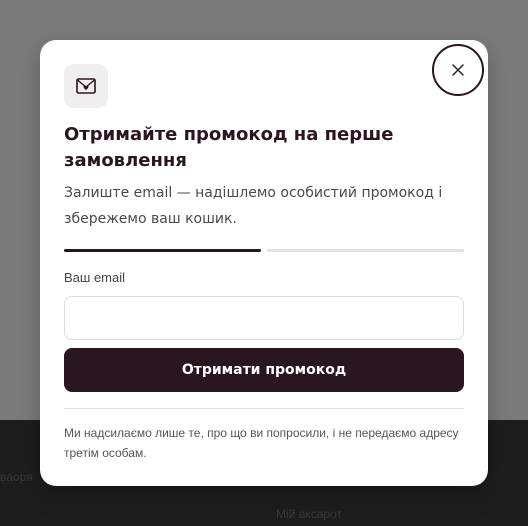 This screenshot has width=528, height=526. Describe the element at coordinates (264, 318) in the screenshot. I see `email-field` at that location.